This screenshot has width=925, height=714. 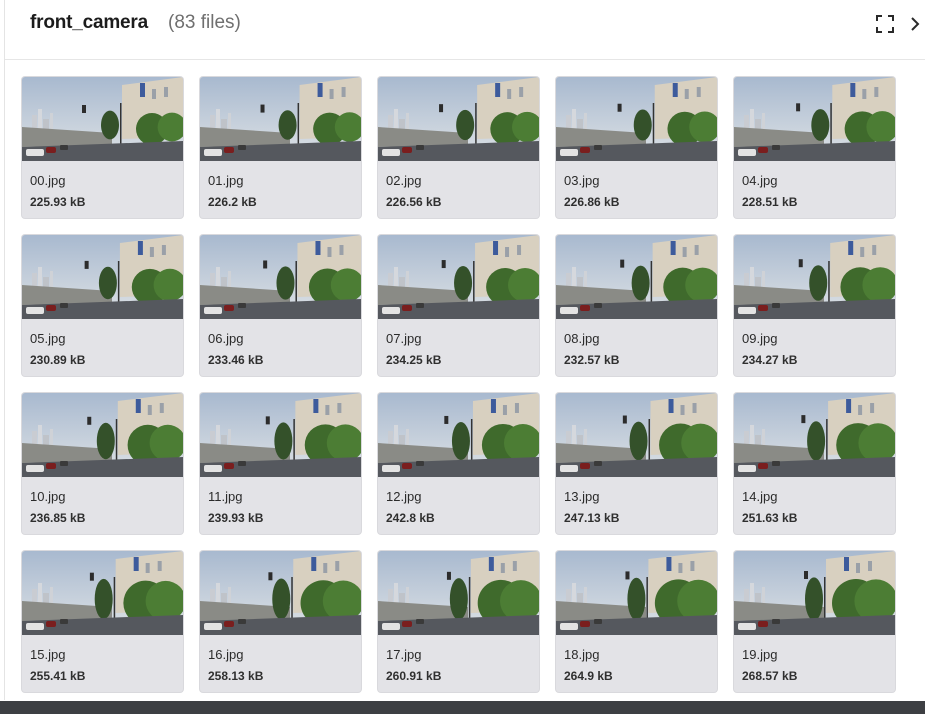 I want to click on file-tile: 17.jpg 260.91 kB, so click(x=458, y=621).